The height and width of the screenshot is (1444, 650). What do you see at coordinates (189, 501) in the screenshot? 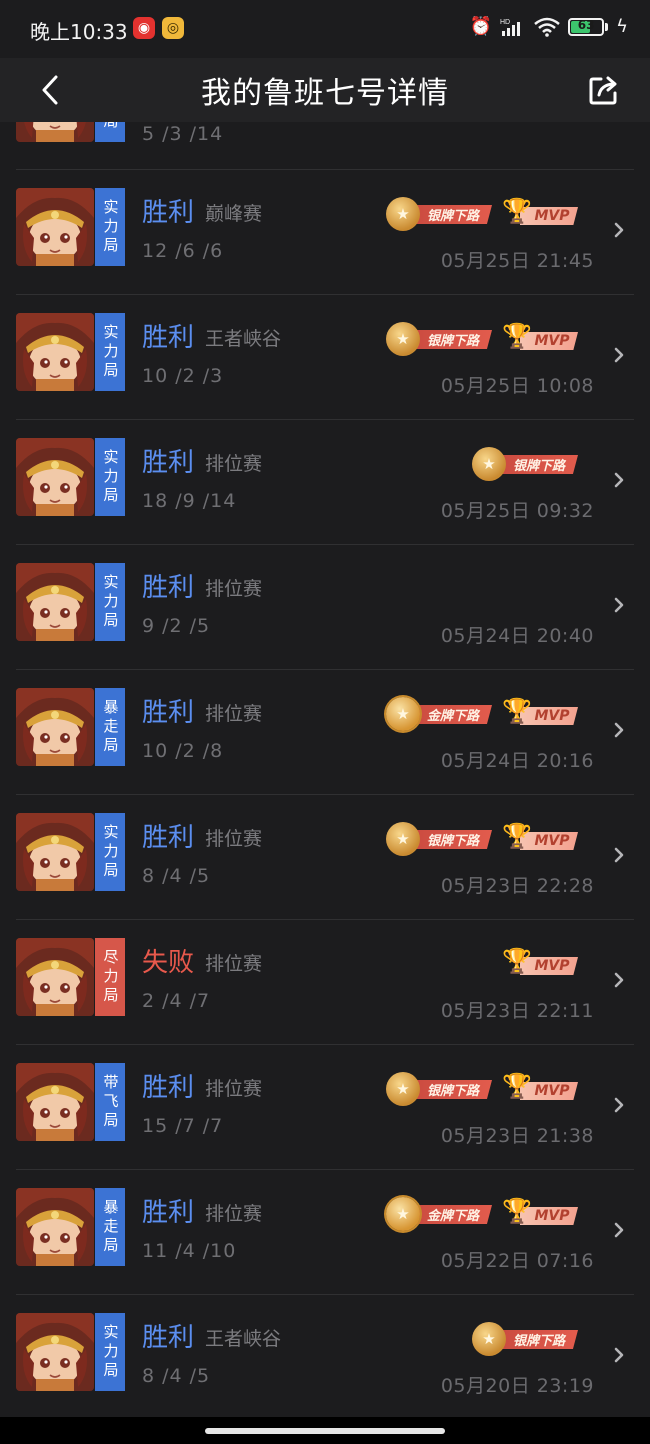
I see `kda-score: 18 /9 /14` at bounding box center [189, 501].